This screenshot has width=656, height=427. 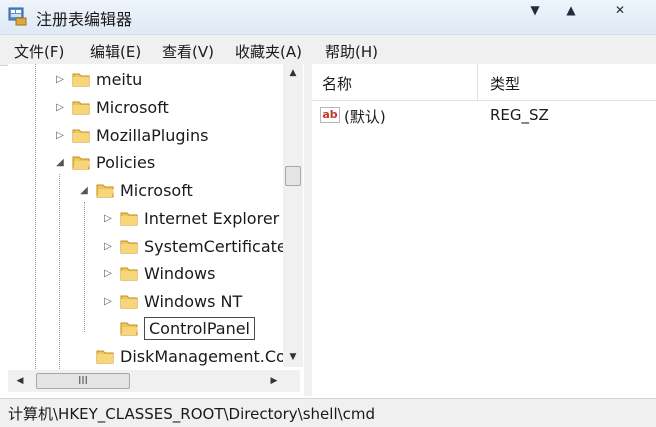 What do you see at coordinates (152, 135) in the screenshot?
I see `tree-node-label: MozillaPlugins` at bounding box center [152, 135].